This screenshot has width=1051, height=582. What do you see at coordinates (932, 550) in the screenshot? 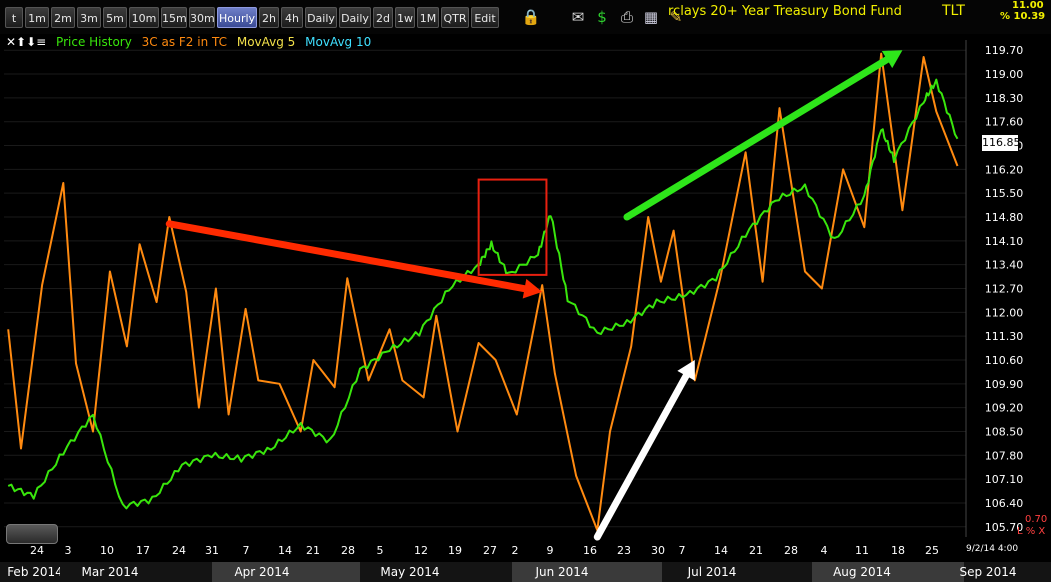
I see `date-tick-label: 25` at bounding box center [932, 550].